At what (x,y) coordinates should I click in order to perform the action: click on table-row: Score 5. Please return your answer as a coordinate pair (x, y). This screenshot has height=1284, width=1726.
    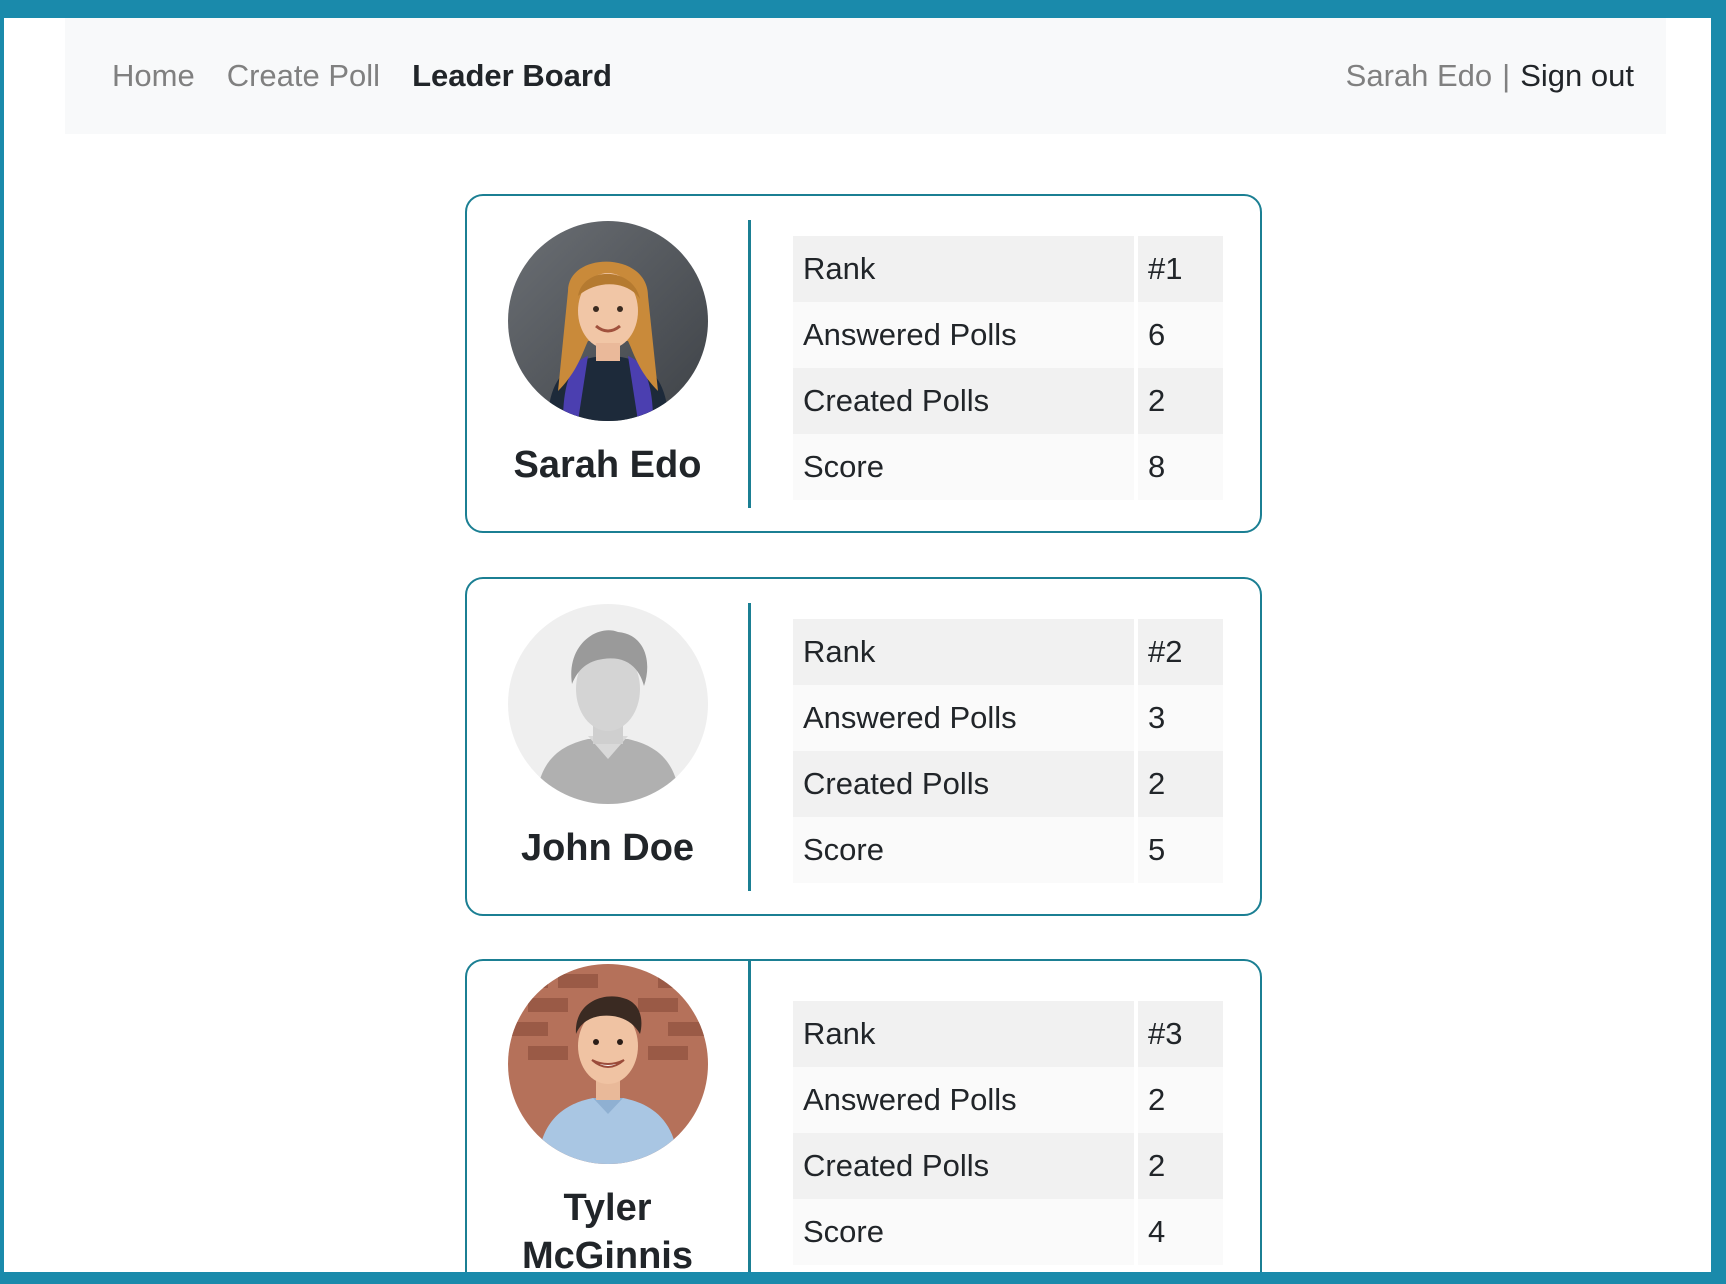
    Looking at the image, I should click on (1008, 850).